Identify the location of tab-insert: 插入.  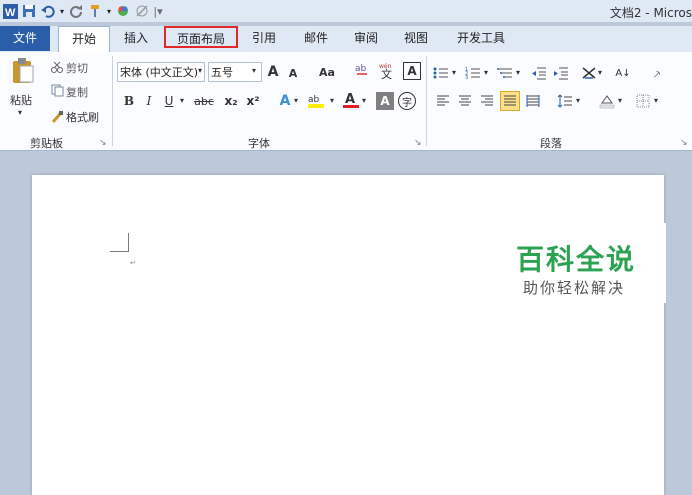
(136, 38).